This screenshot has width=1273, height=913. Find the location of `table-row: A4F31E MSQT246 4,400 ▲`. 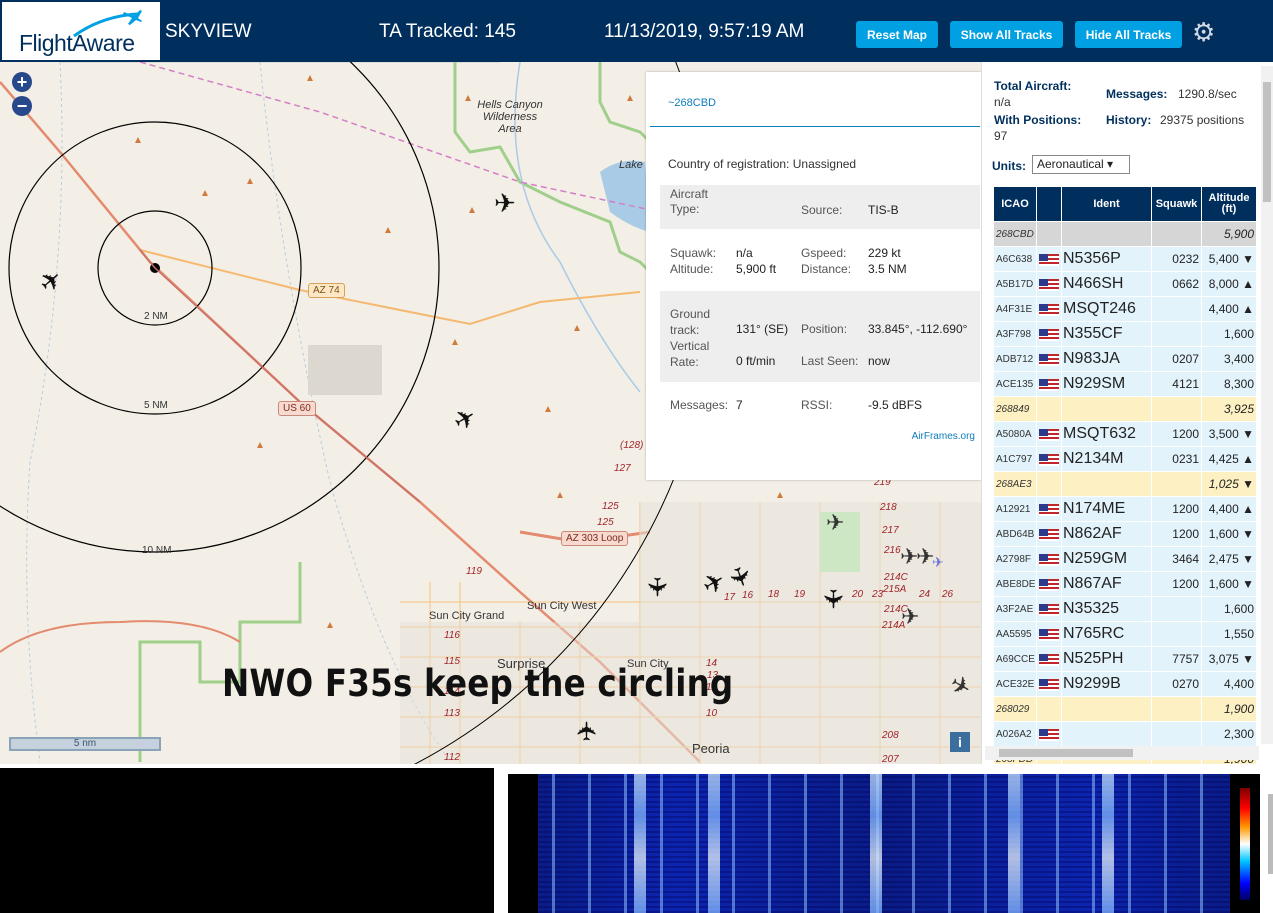

table-row: A4F31E MSQT246 4,400 ▲ is located at coordinates (1125, 309).